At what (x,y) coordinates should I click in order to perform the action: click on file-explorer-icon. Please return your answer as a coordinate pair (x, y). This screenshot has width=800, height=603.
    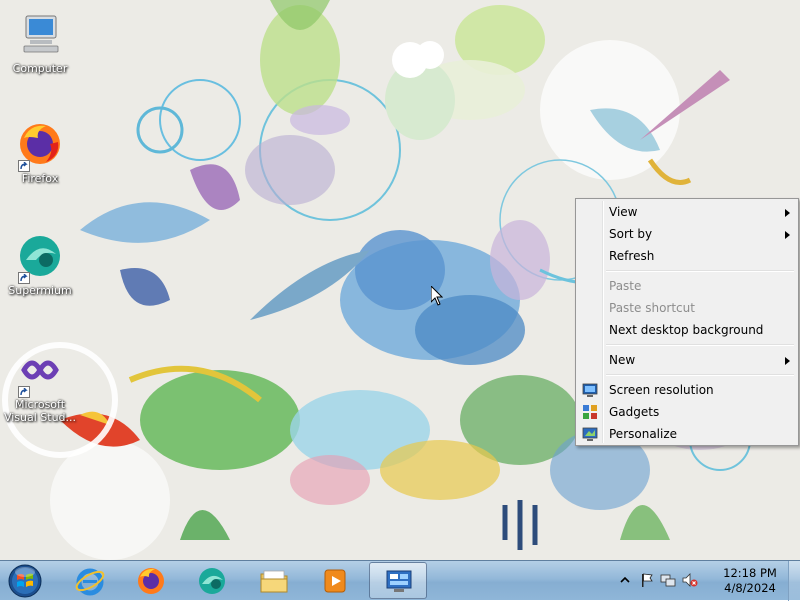
    Looking at the image, I should click on (274, 581).